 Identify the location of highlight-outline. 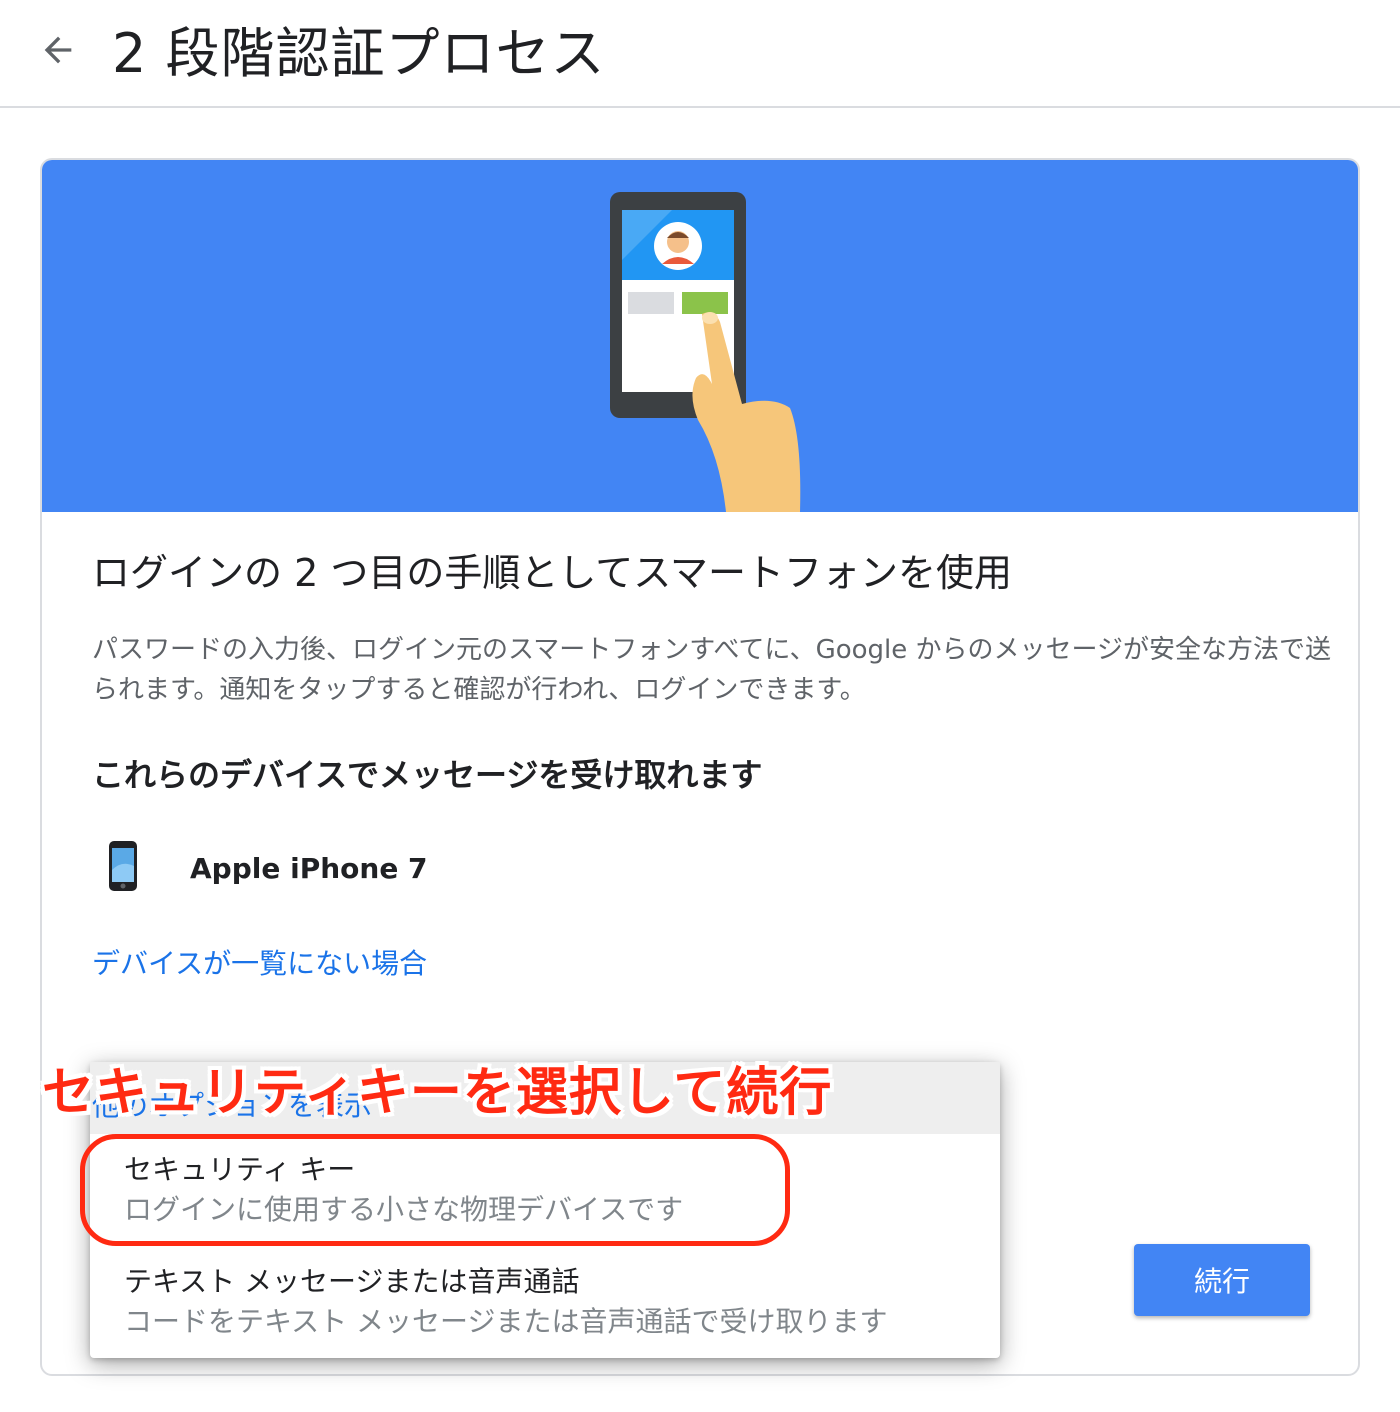
(435, 1190).